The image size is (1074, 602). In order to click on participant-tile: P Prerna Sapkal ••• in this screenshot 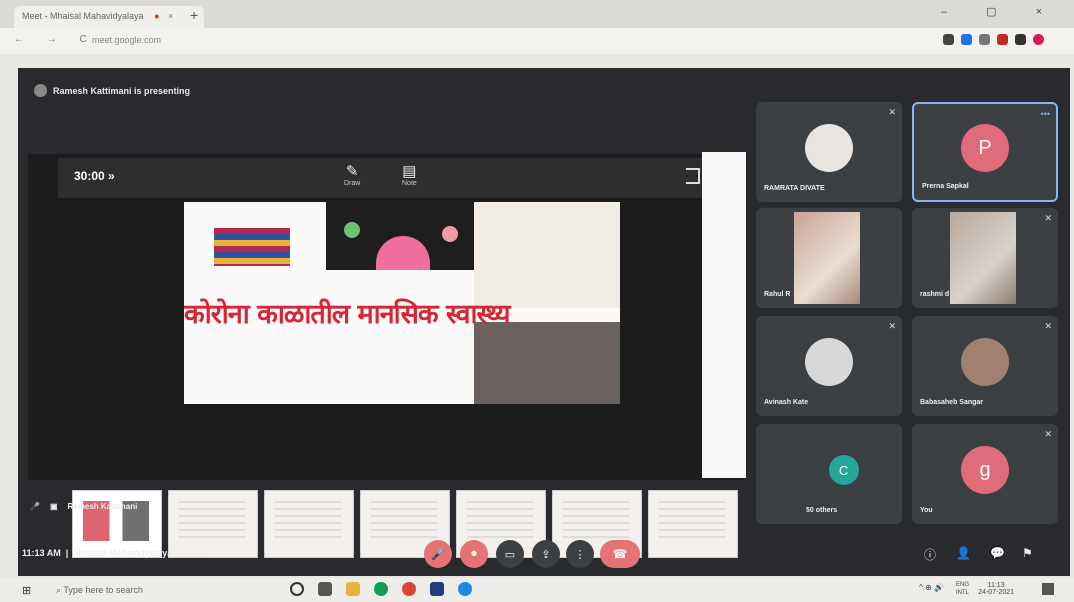, I will do `click(985, 152)`.